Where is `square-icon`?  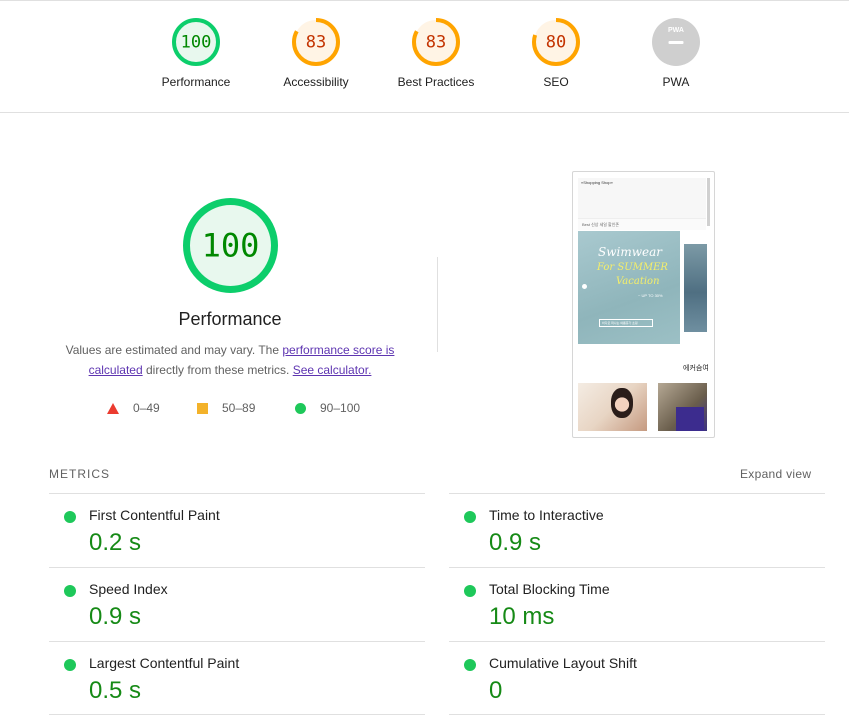 square-icon is located at coordinates (202, 408).